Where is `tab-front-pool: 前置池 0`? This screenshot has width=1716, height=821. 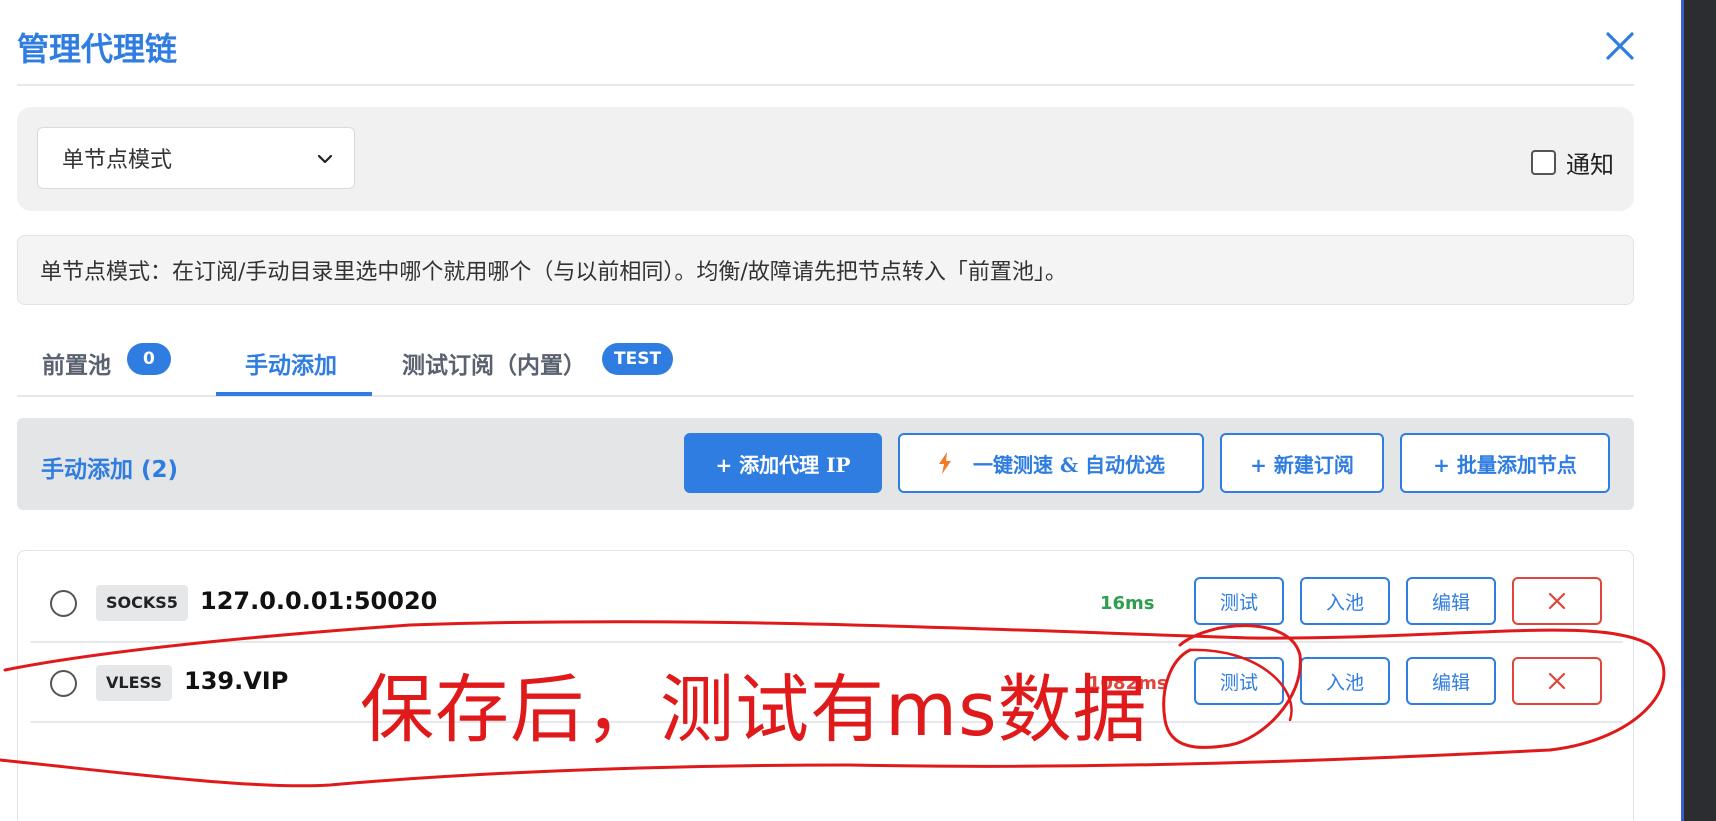
tab-front-pool: 前置池 0 is located at coordinates (106, 368).